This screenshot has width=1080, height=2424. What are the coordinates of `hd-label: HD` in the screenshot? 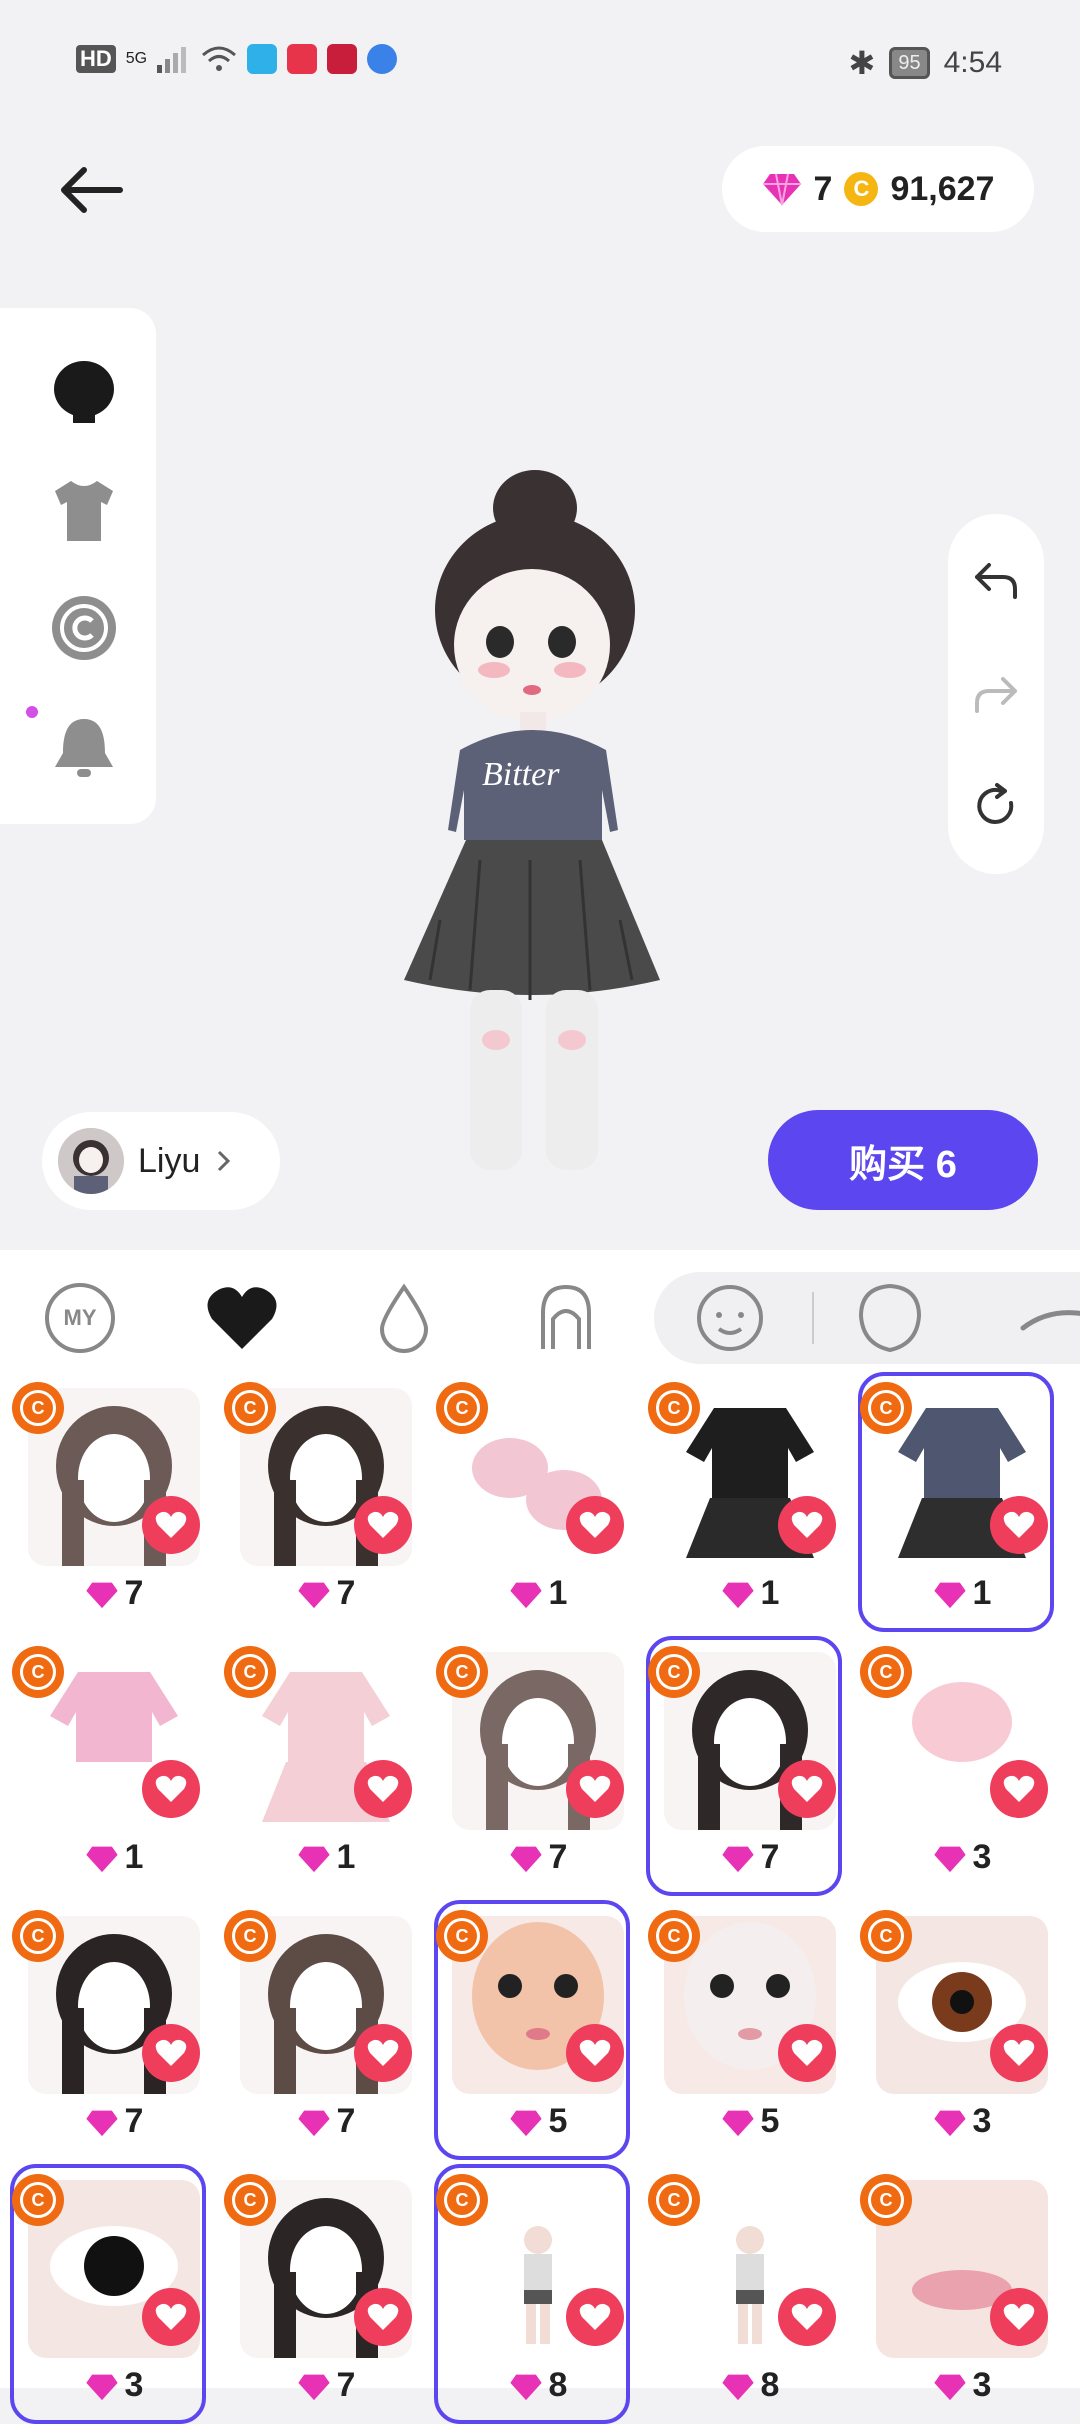 It's located at (96, 59).